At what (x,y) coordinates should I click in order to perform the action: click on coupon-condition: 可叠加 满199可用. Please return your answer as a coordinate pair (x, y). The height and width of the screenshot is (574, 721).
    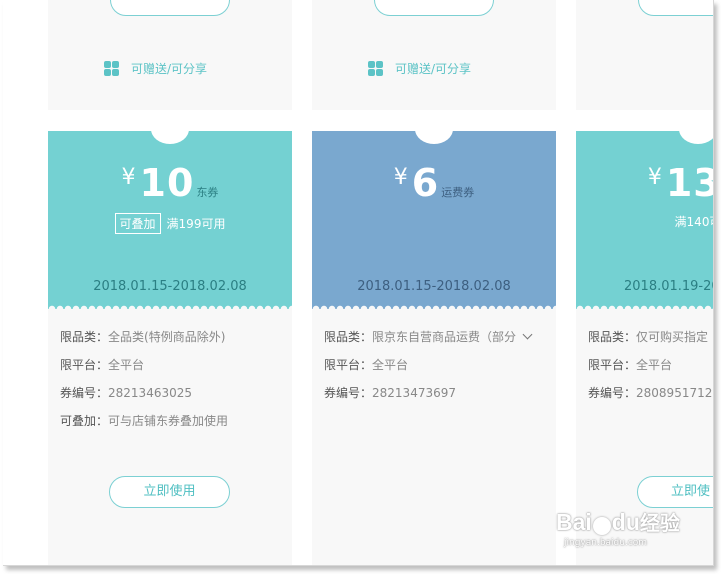
    Looking at the image, I should click on (170, 223).